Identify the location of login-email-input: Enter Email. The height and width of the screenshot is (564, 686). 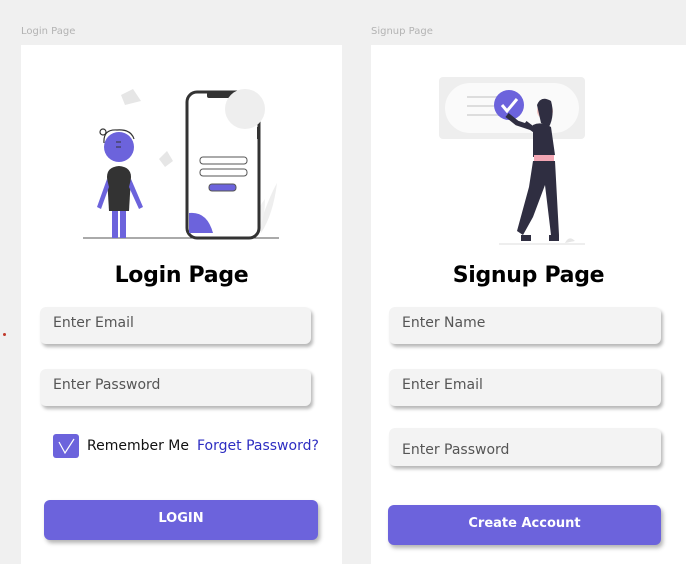
(175, 325).